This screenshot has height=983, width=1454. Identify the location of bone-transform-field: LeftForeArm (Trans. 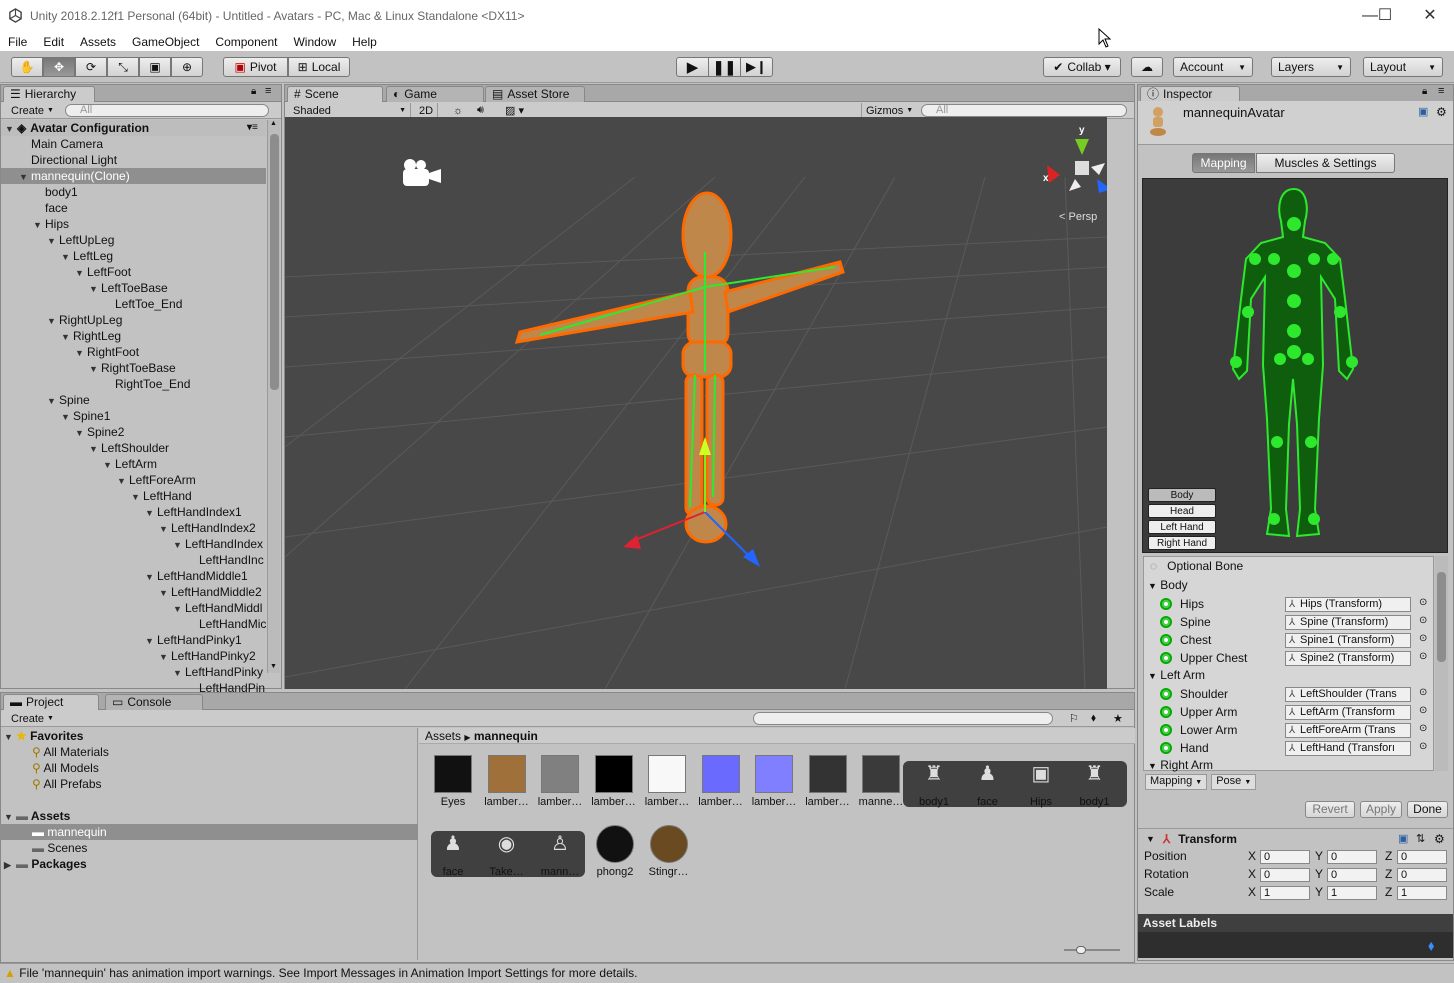
(1348, 730).